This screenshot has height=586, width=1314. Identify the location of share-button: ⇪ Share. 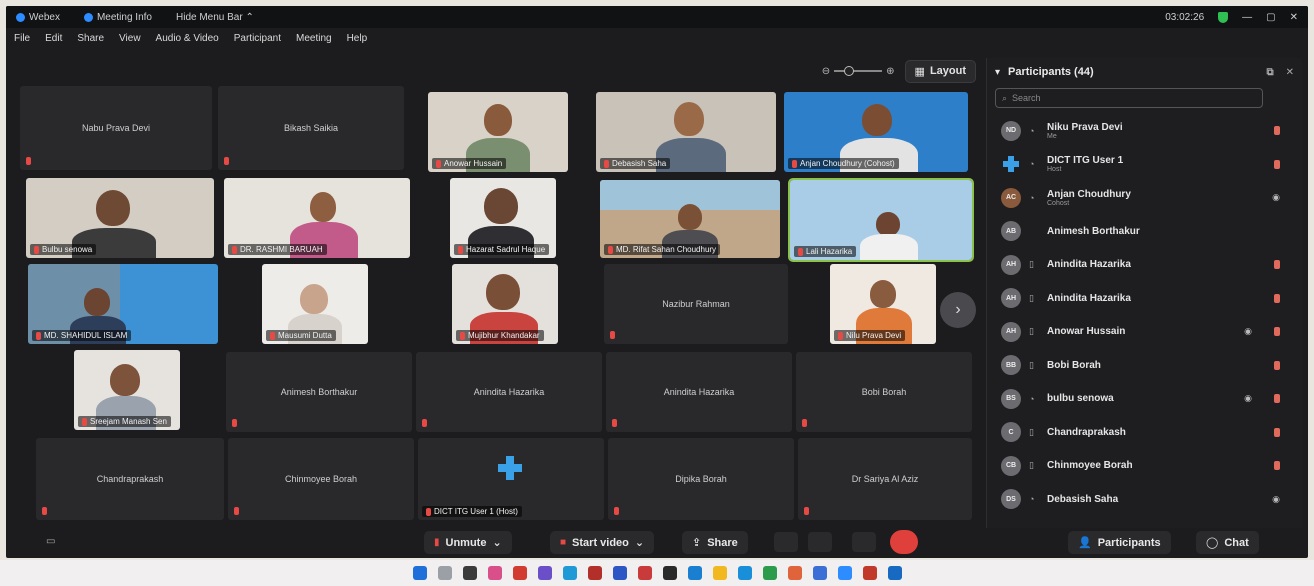
(715, 542).